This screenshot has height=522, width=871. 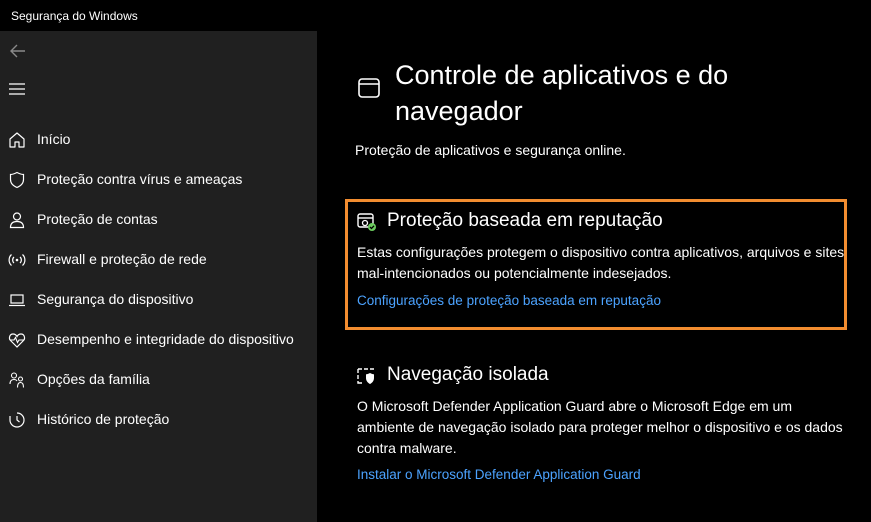 What do you see at coordinates (158, 140) in the screenshot?
I see `sidebar-item-inicio: Início` at bounding box center [158, 140].